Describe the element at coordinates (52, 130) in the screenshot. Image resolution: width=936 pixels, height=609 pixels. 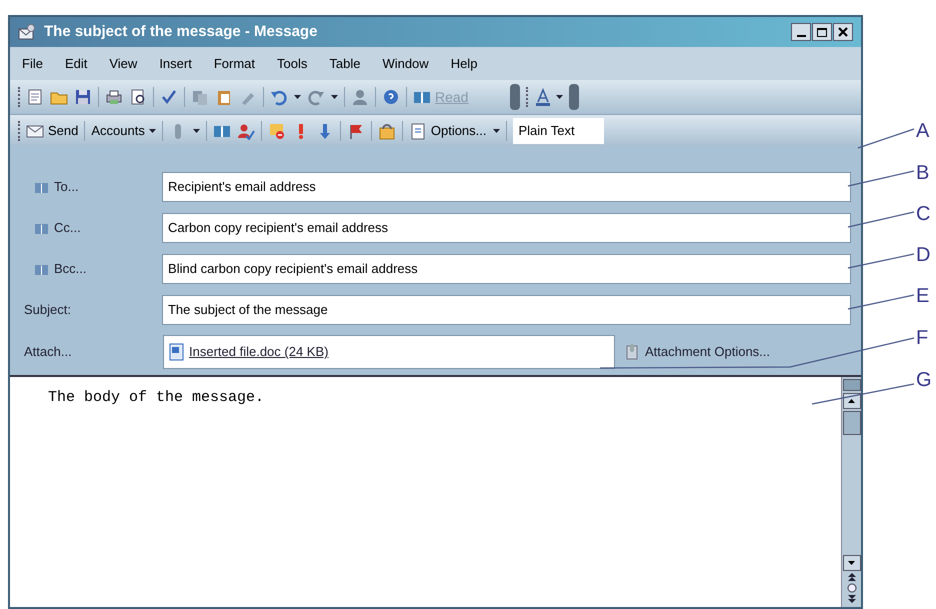
I see `send-button: Send` at that location.